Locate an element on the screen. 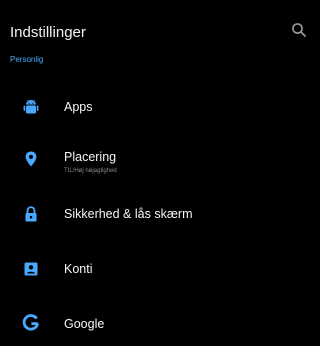  search-icon is located at coordinates (299, 30).